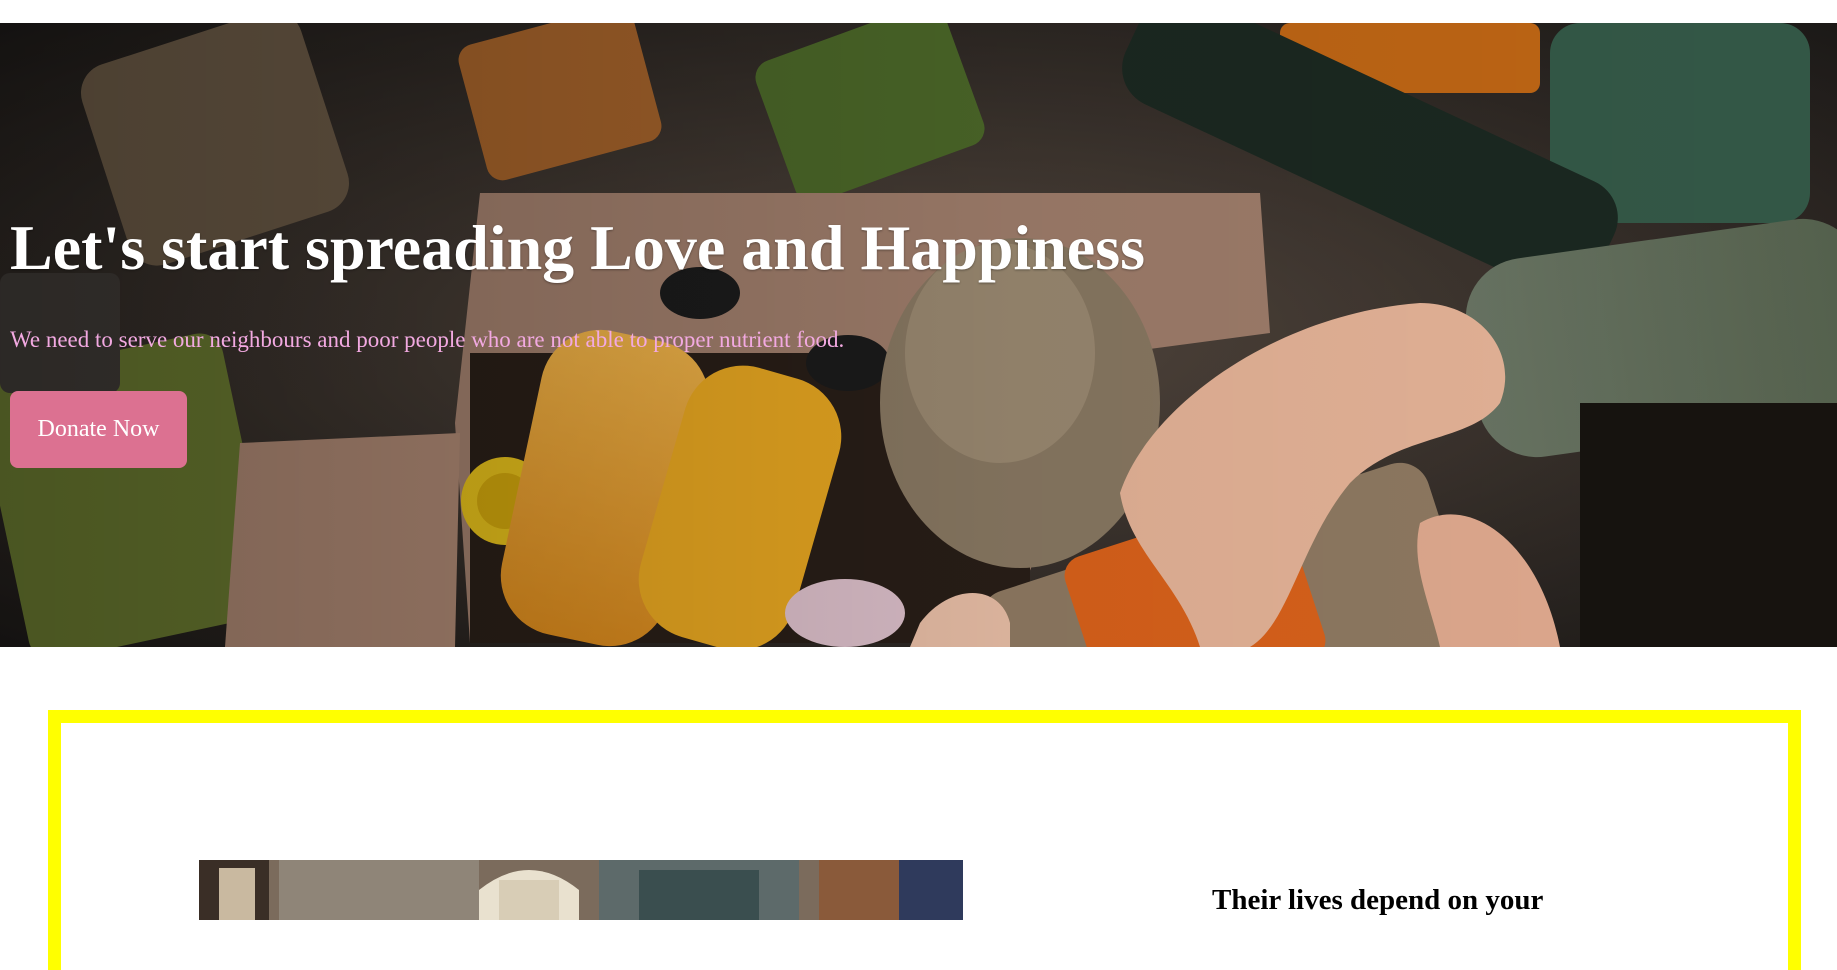  I want to click on donate-now-button: Donate Now, so click(98, 429).